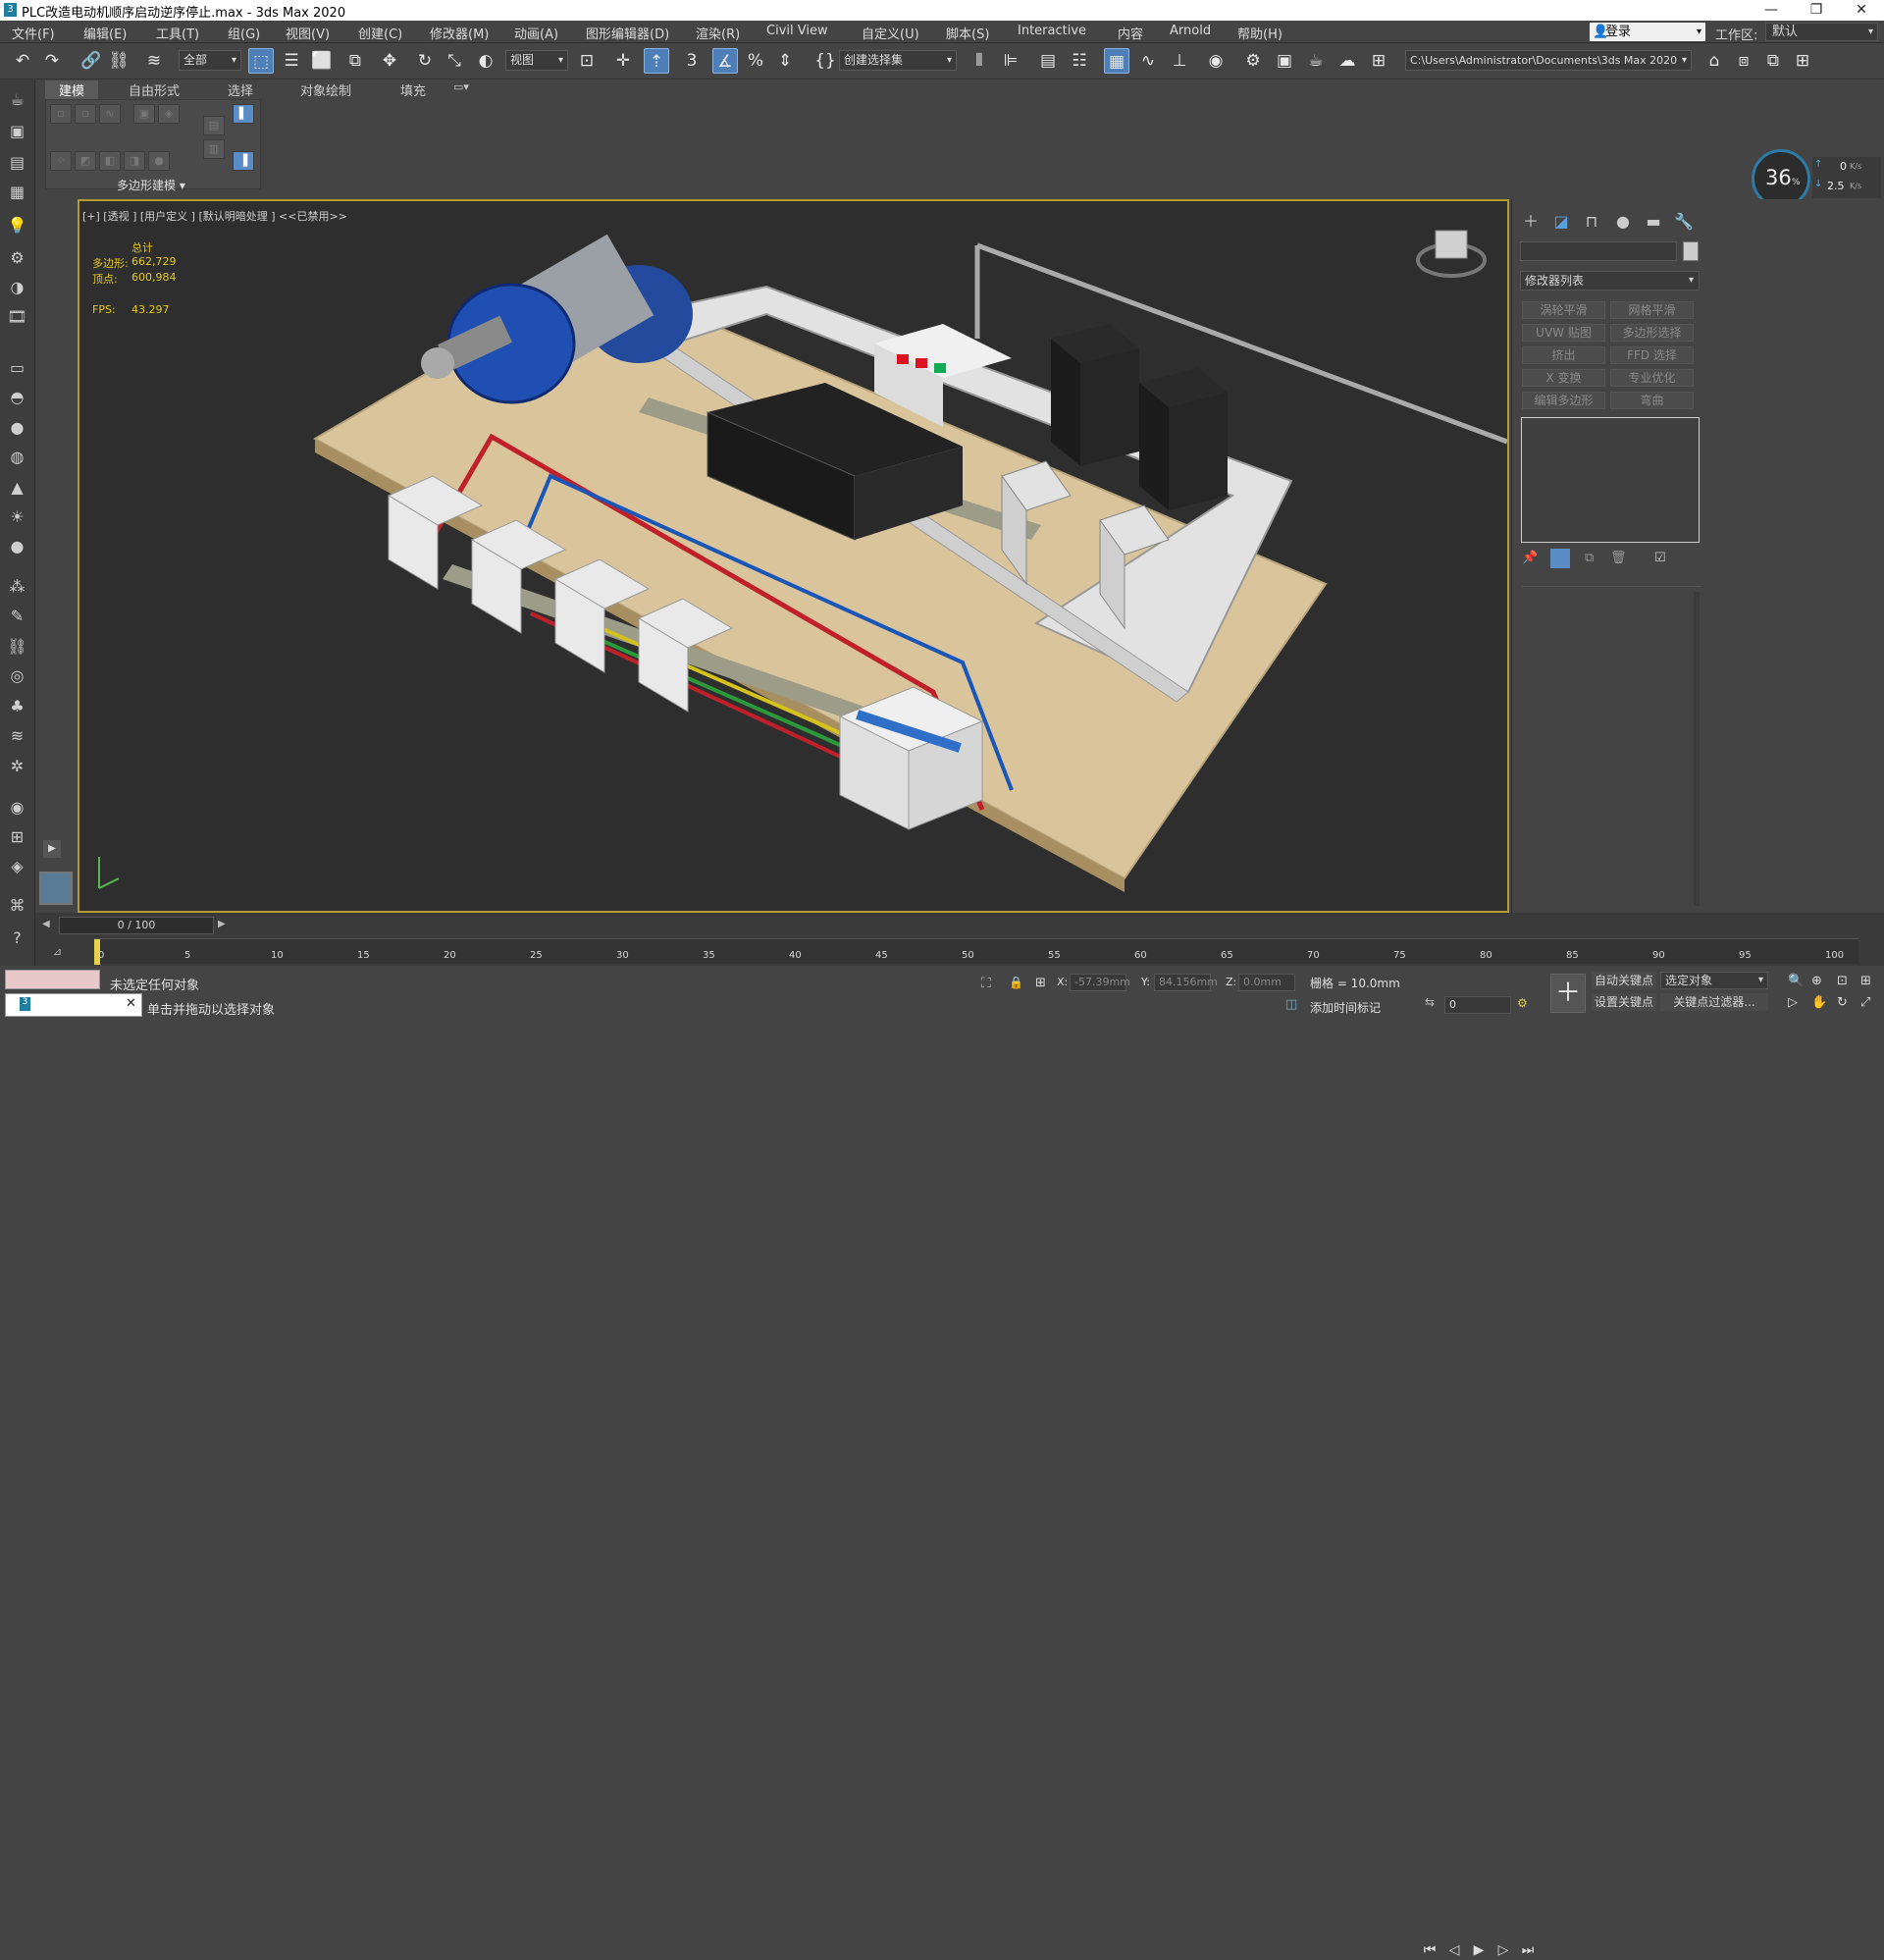 This screenshot has width=1884, height=1960. Describe the element at coordinates (1568, 994) in the screenshot. I see `set-key-icon: ＋` at that location.